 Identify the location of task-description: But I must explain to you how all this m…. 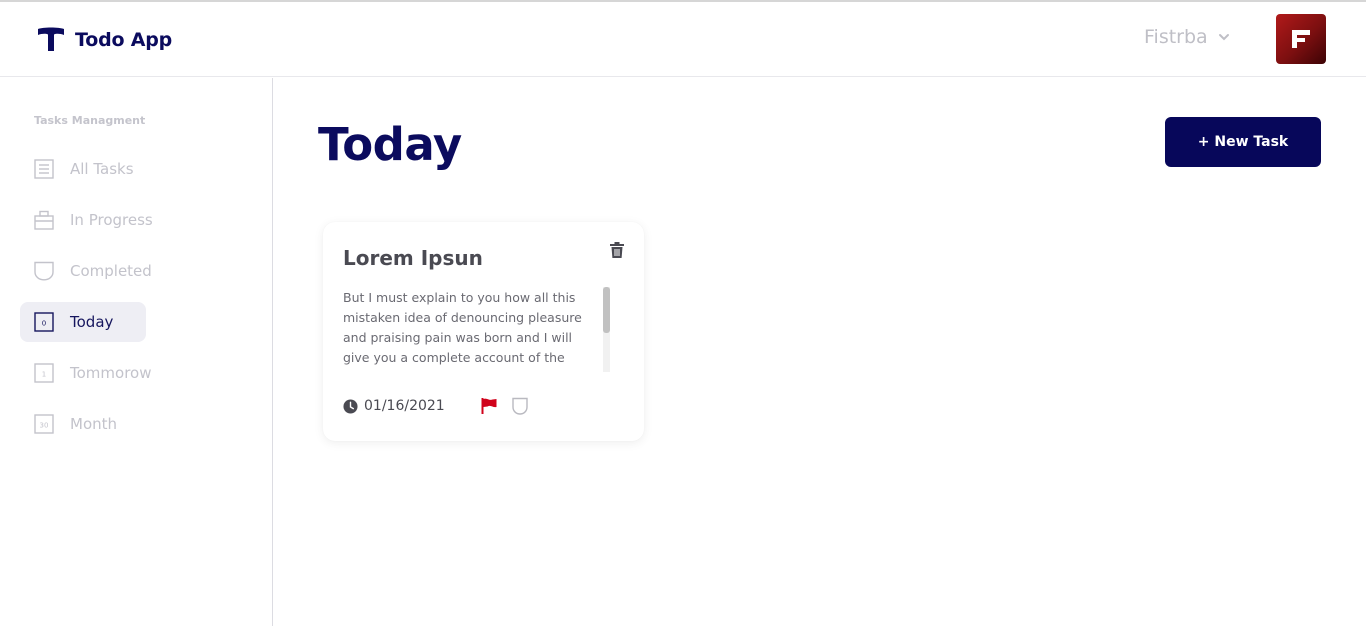
(469, 330).